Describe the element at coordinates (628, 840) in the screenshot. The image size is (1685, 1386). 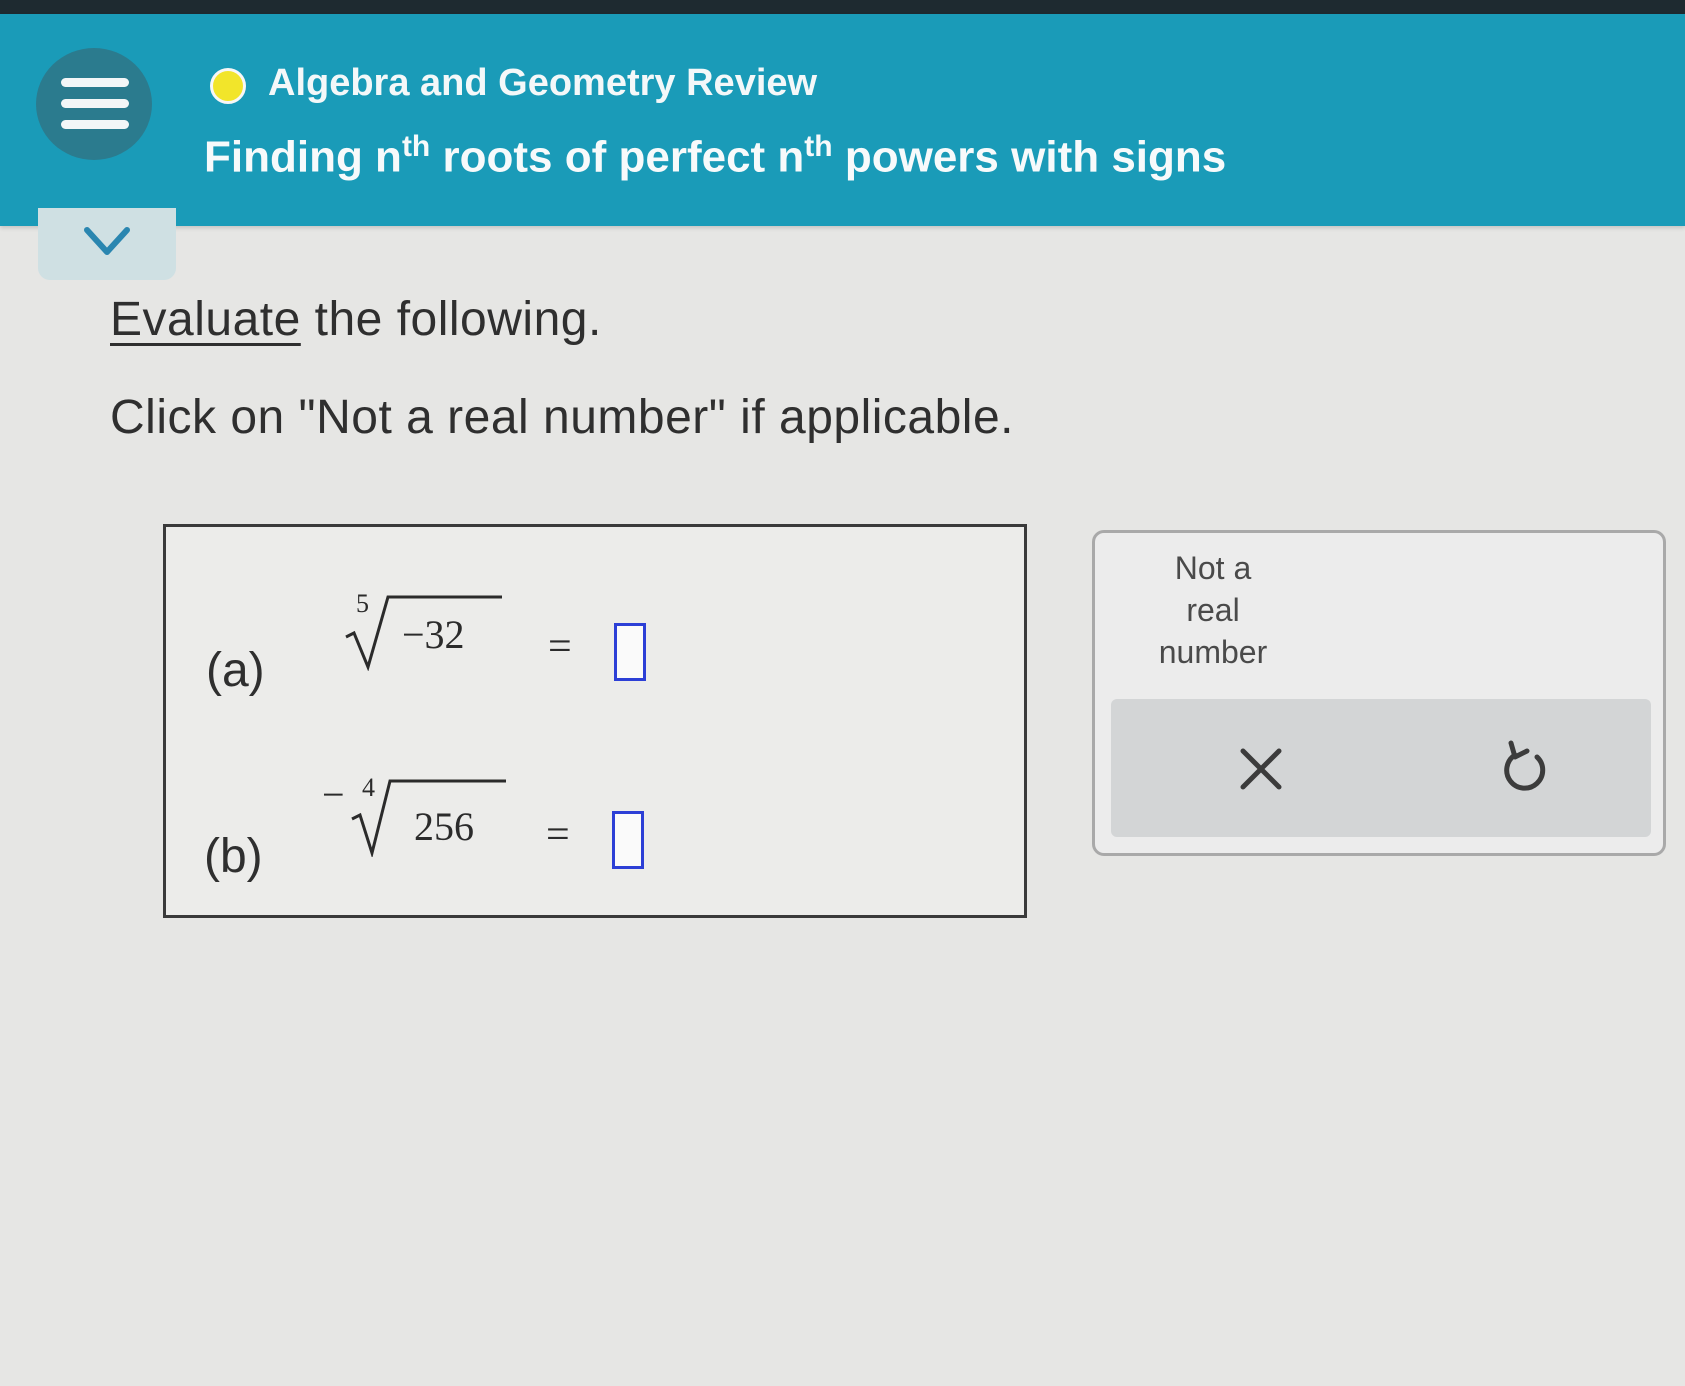
I see `part-b-answer-input` at that location.